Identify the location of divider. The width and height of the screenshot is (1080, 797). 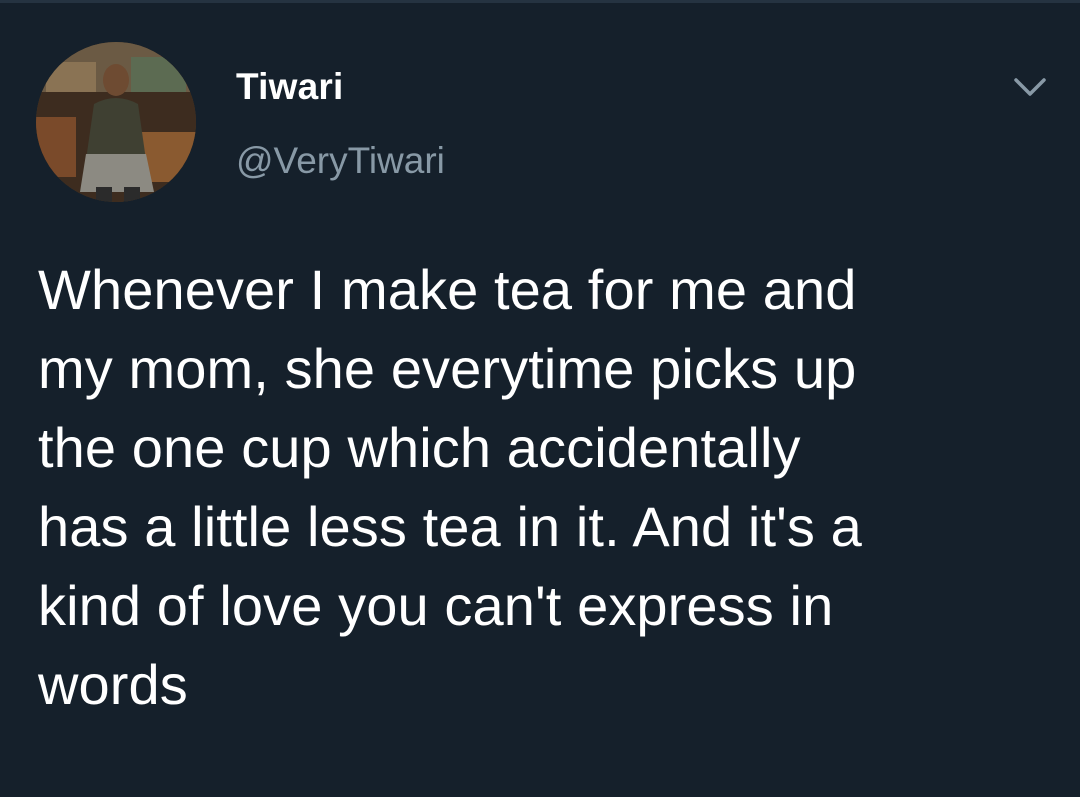
(540, 1).